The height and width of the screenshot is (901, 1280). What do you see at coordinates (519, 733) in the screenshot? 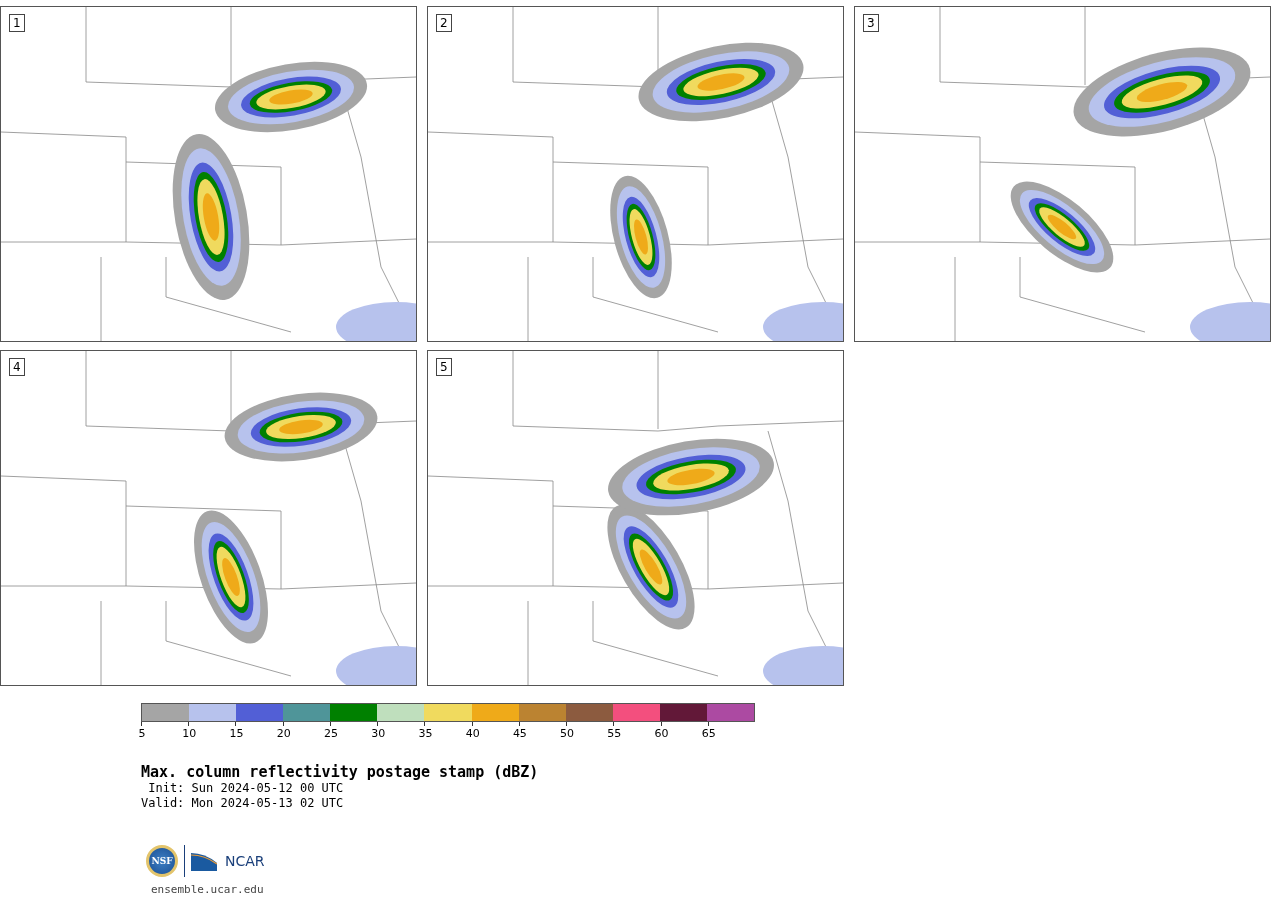
I see `tick-label: 45` at bounding box center [519, 733].